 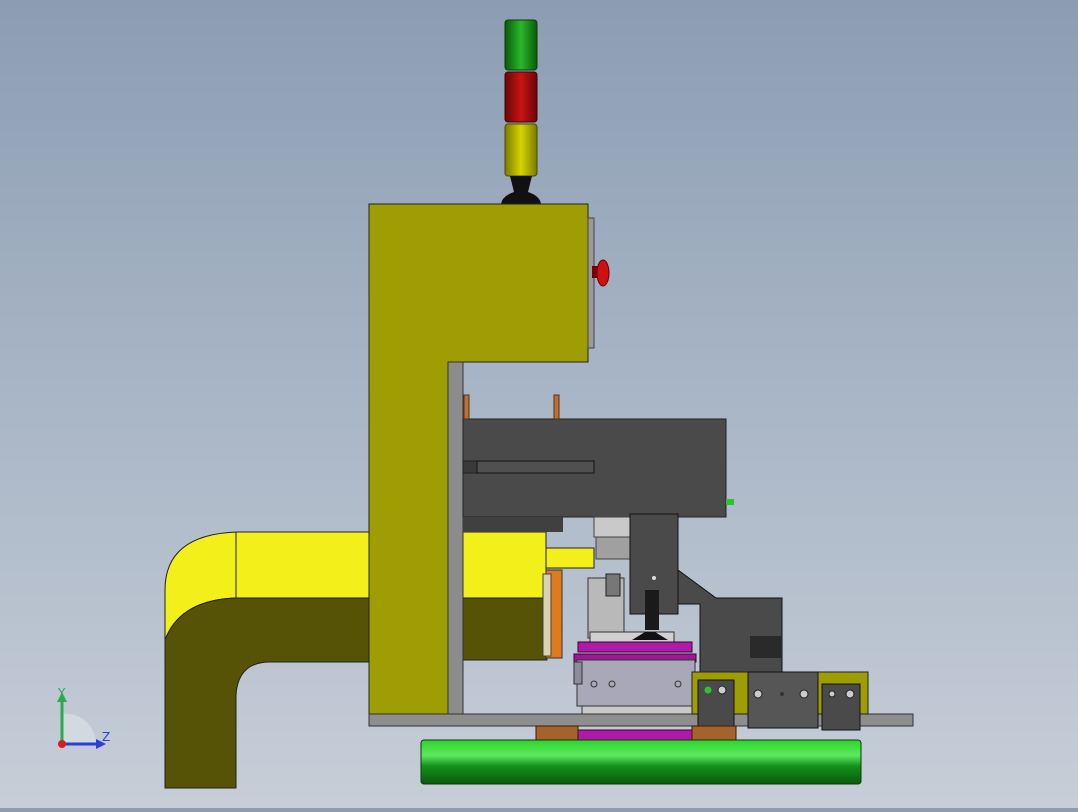 I want to click on signal-light-green, so click(x=521, y=45).